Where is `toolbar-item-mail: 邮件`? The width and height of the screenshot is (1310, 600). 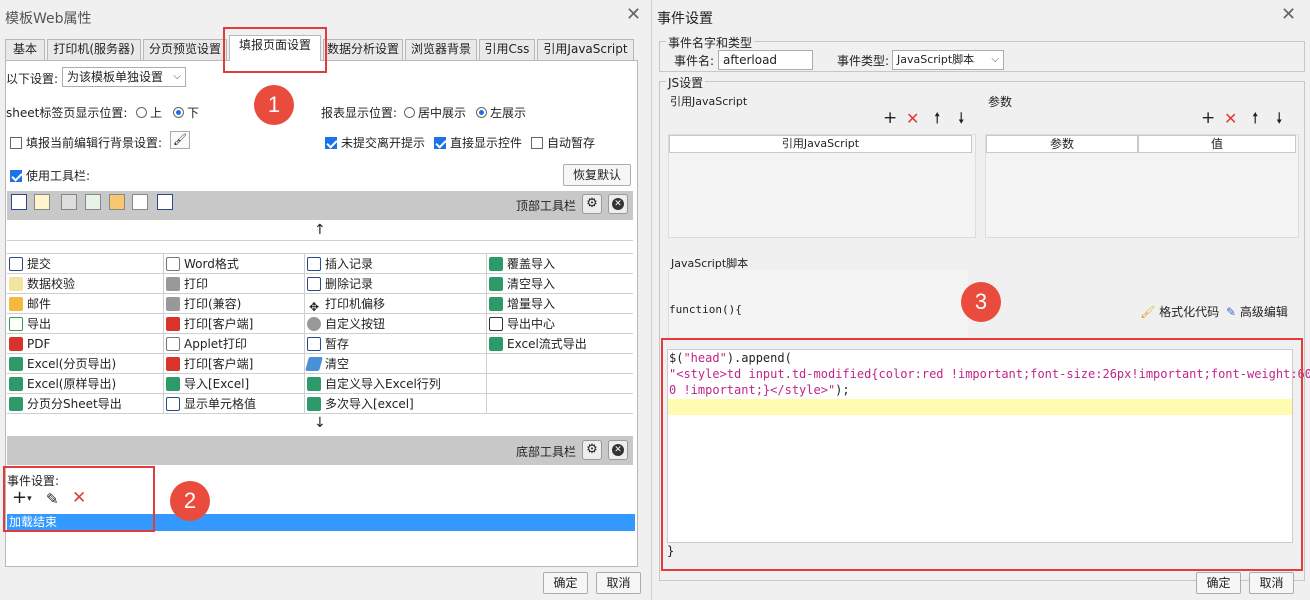
toolbar-item-mail: 邮件 is located at coordinates (30, 304).